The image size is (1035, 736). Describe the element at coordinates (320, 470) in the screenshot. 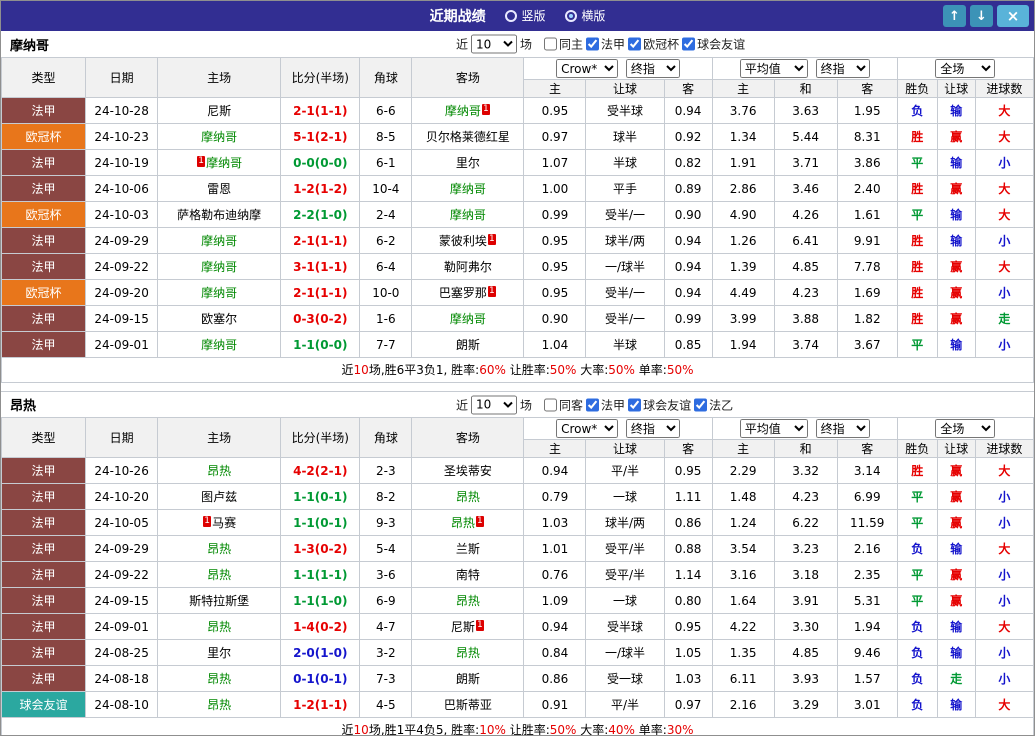

I see `match-score: 4-2(2-1)` at that location.